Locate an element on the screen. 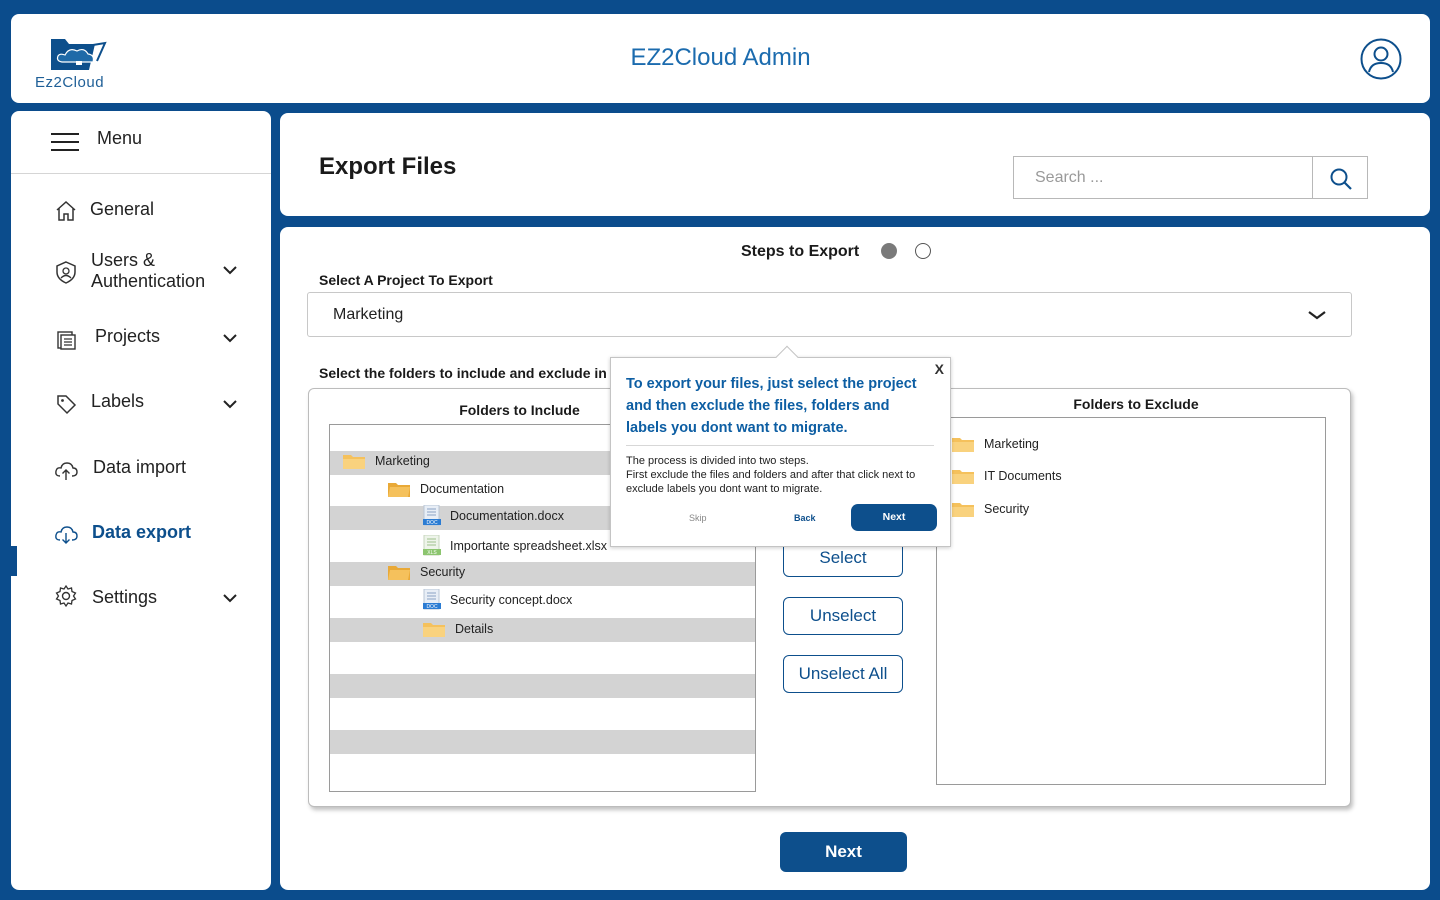 This screenshot has height=900, width=1440. close-icon: X is located at coordinates (939, 369).